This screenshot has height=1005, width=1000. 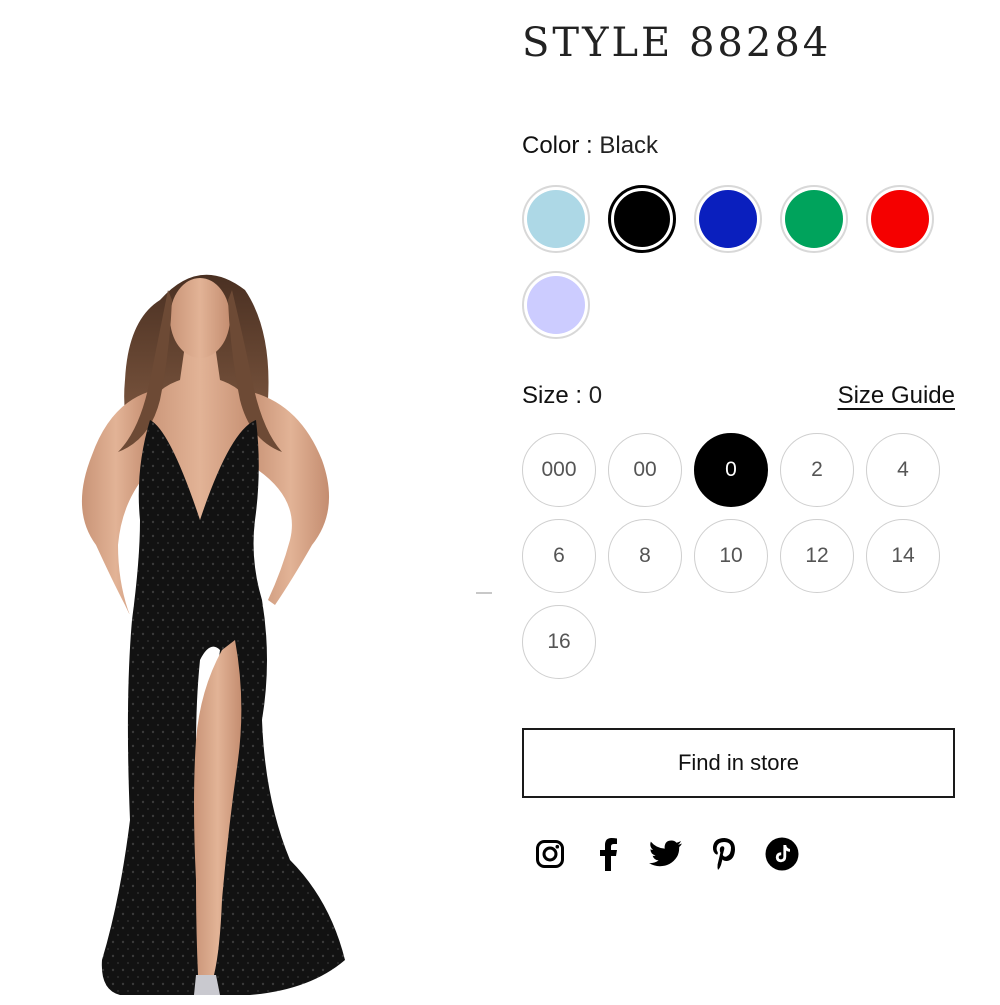 I want to click on instagram-icon, so click(x=550, y=854).